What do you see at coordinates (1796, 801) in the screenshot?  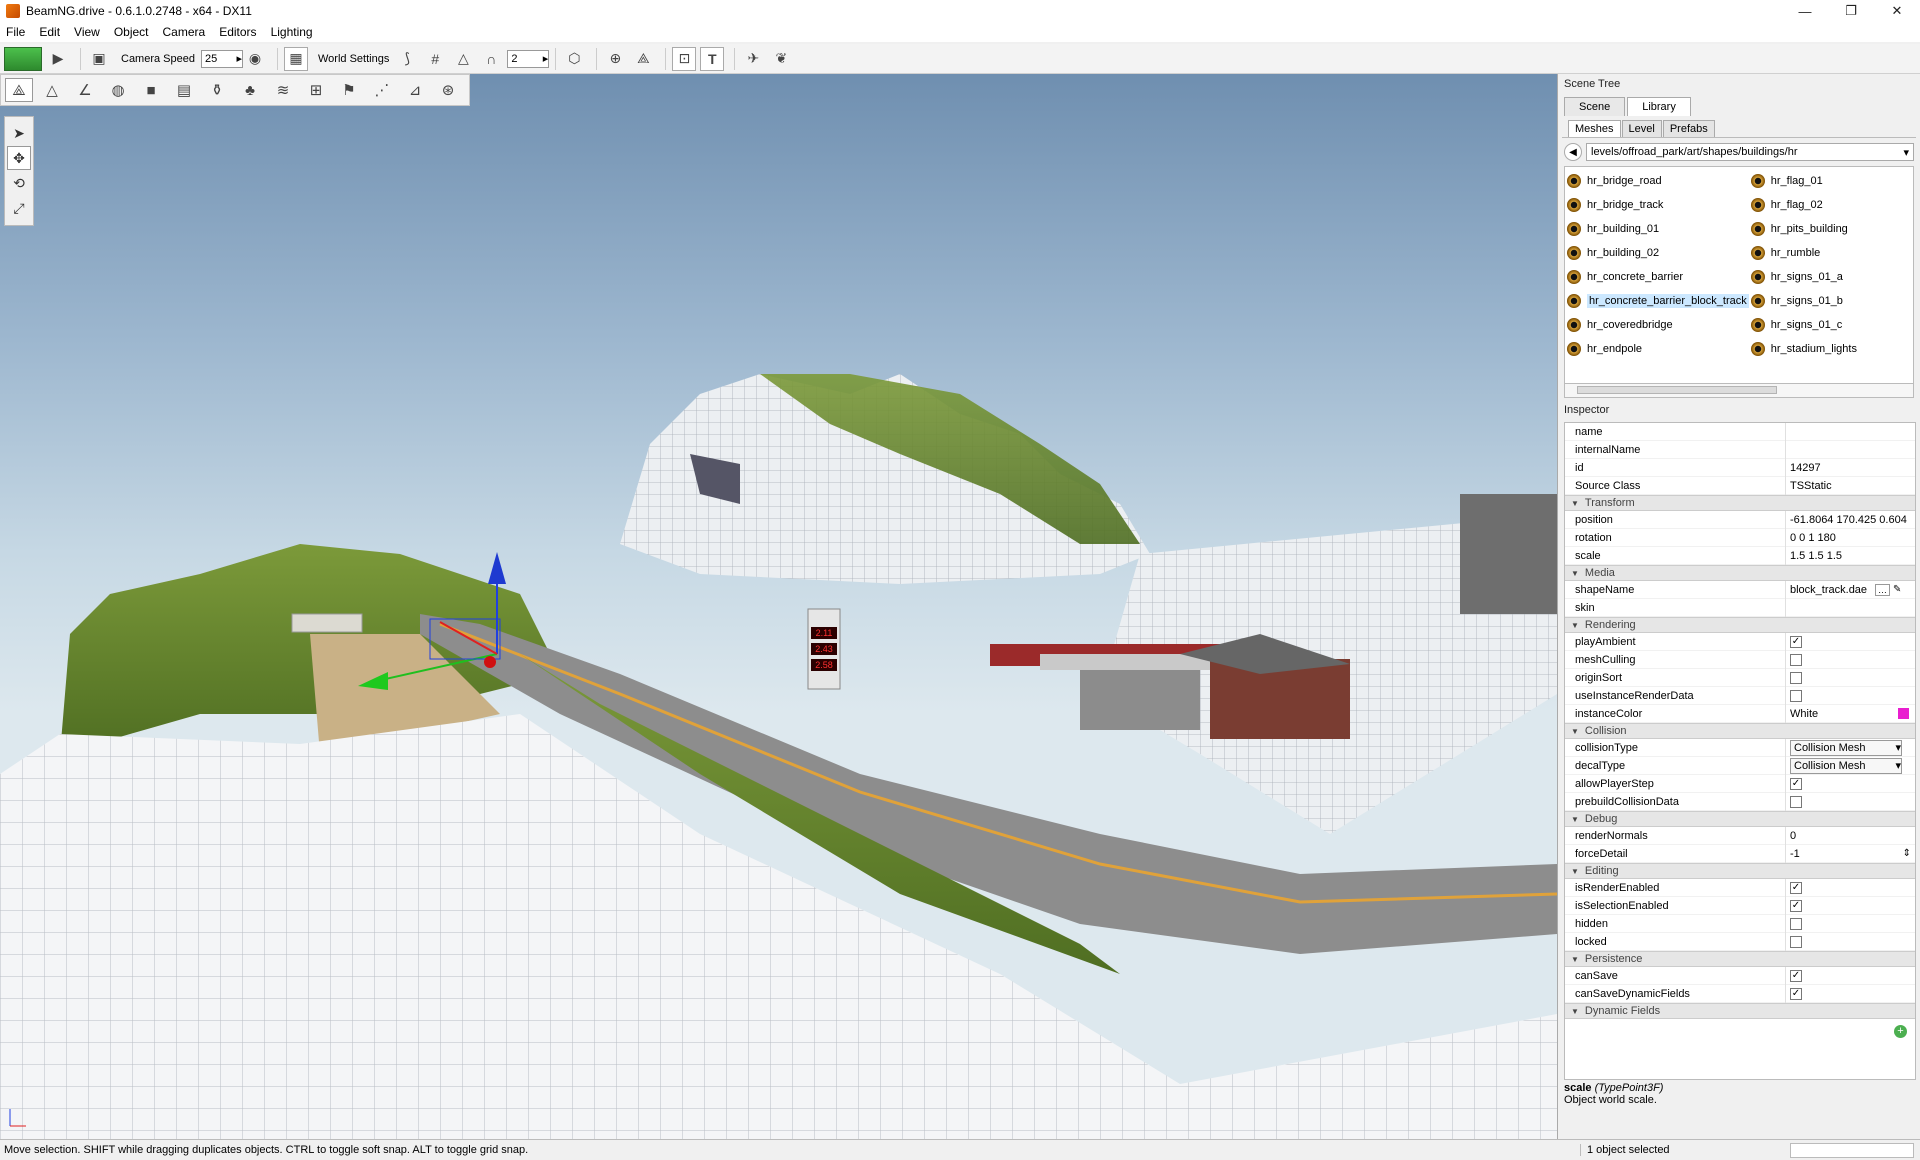 I see `prebuild-collision-data-checkbox` at bounding box center [1796, 801].